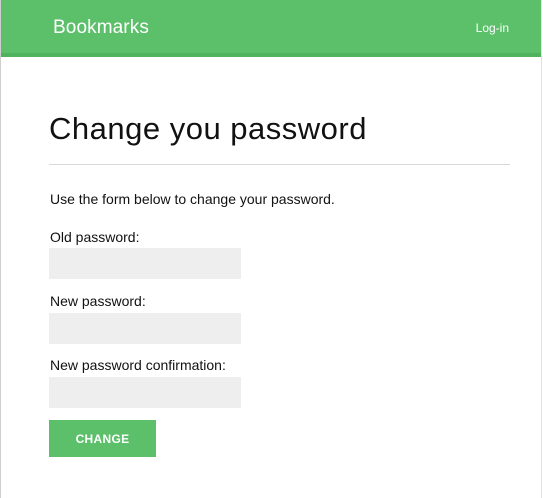  What do you see at coordinates (0, 249) in the screenshot?
I see `left-border` at bounding box center [0, 249].